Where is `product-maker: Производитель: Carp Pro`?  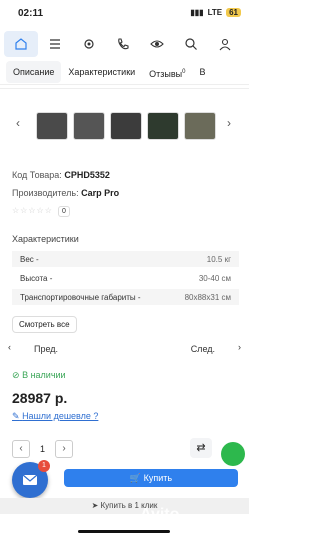
product-maker: Производитель: Carp Pro is located at coordinates (65, 193).